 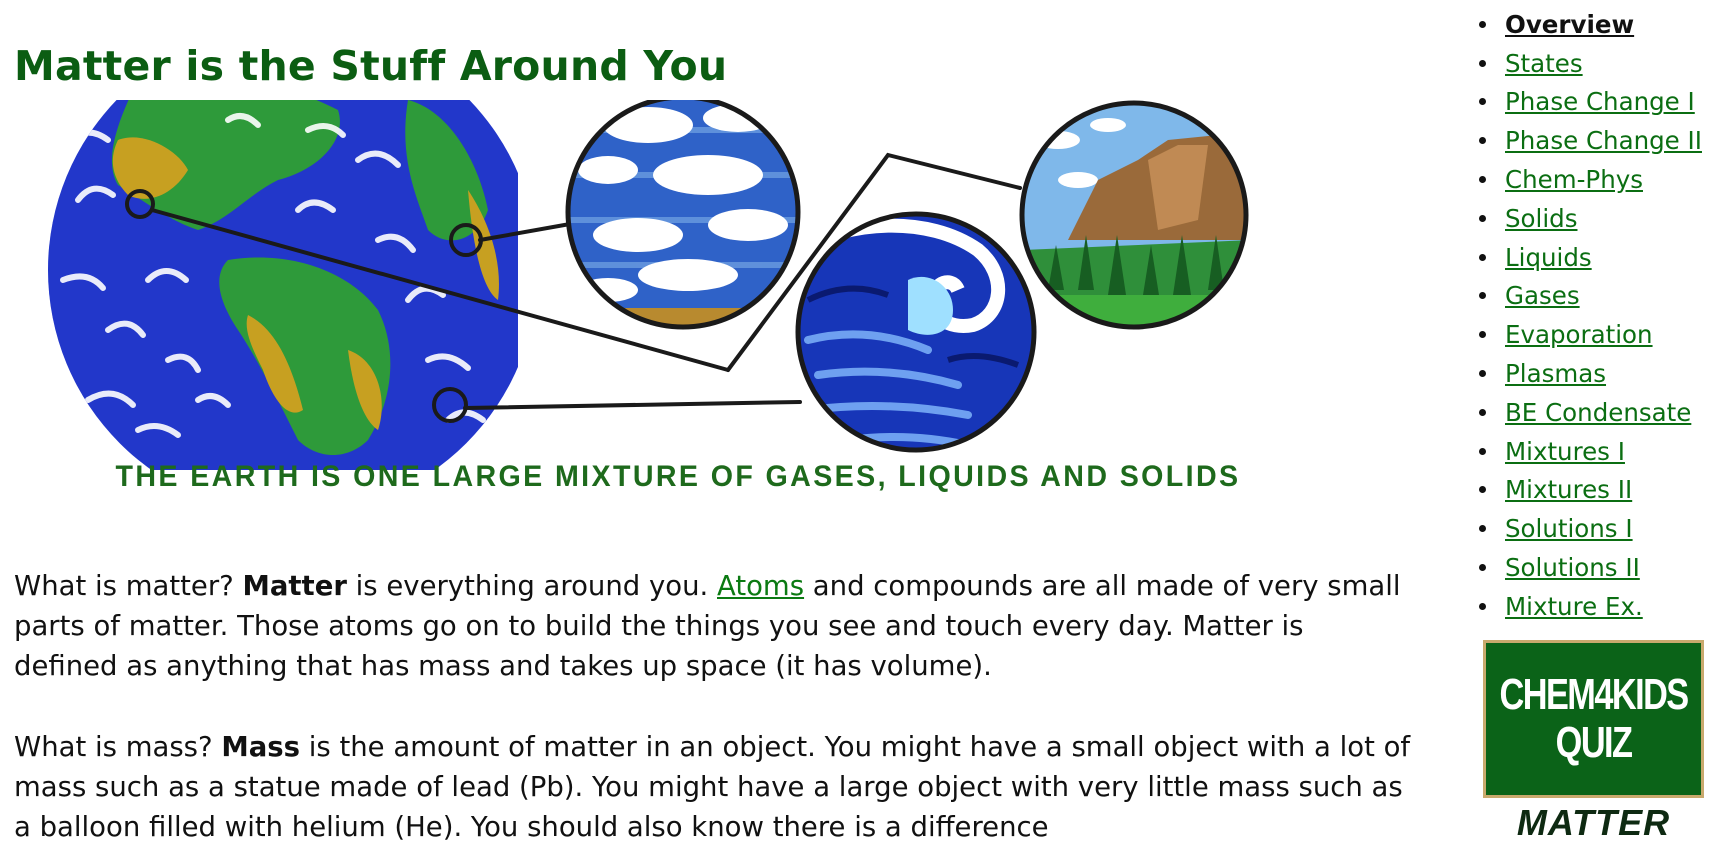 What do you see at coordinates (1586, 218) in the screenshot?
I see `sidebar-item-solids: Solids` at bounding box center [1586, 218].